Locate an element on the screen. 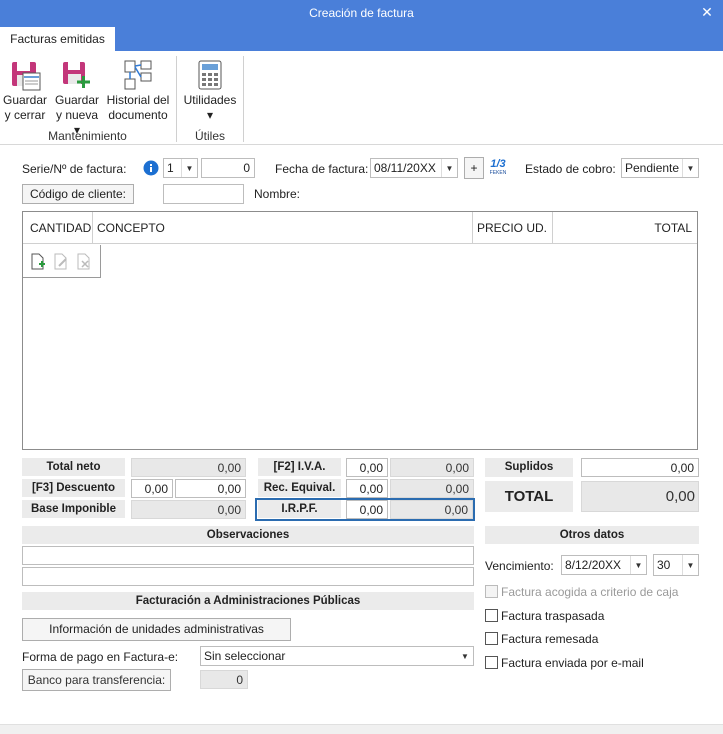  irpf-amount-value: 0,00 is located at coordinates (431, 509).